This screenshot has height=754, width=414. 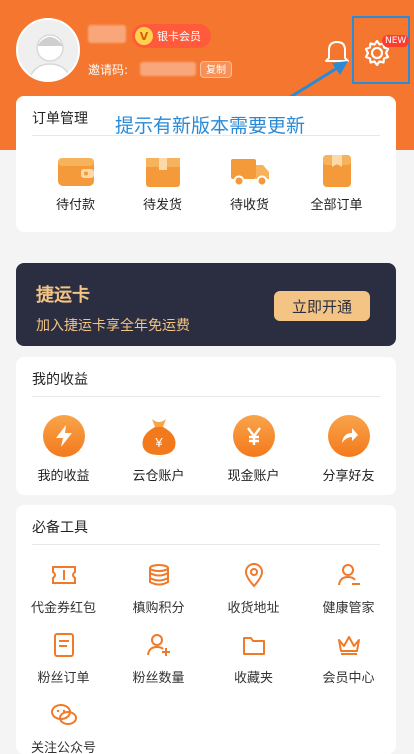 I want to click on coin-stack-icon, so click(x=159, y=575).